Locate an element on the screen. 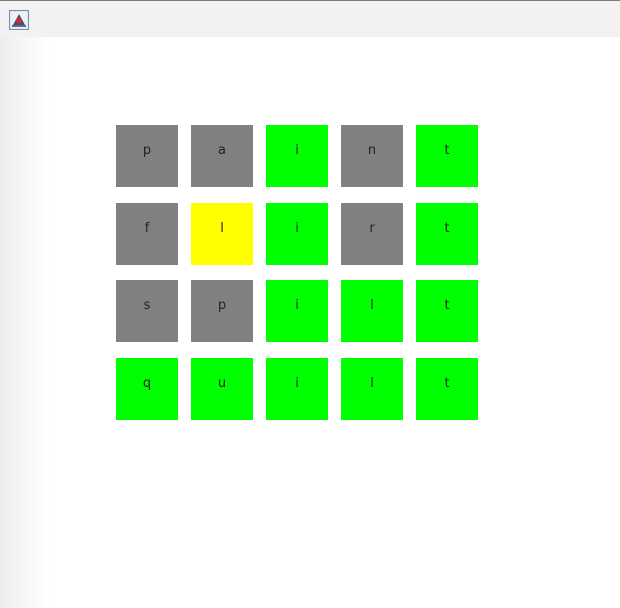 Image resolution: width=620 pixels, height=608 pixels. window-titlebar is located at coordinates (310, 18).